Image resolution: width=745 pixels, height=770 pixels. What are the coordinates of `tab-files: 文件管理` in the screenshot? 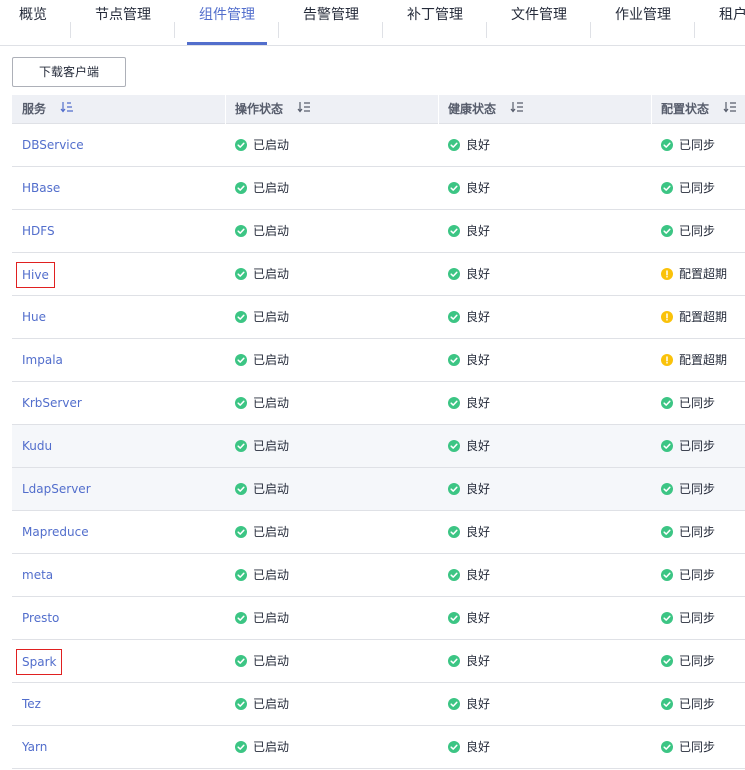 It's located at (539, 22).